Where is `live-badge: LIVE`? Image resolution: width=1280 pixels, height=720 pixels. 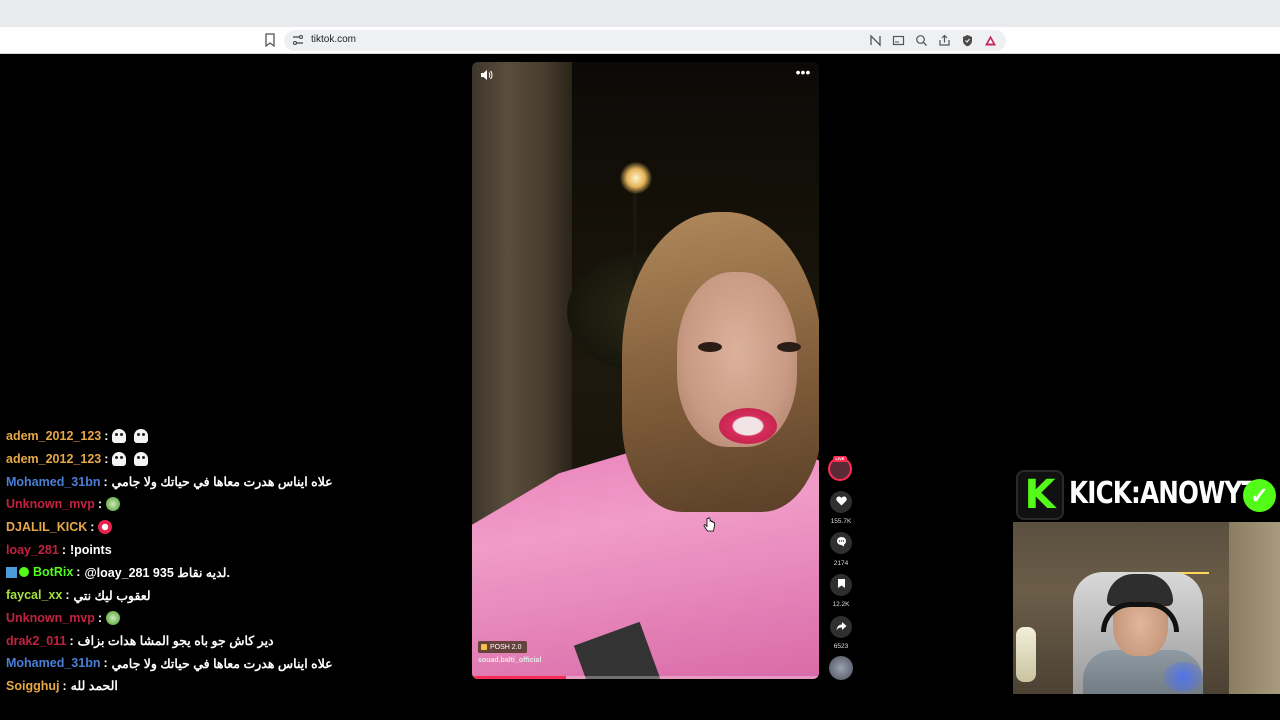
live-badge: LIVE is located at coordinates (840, 459).